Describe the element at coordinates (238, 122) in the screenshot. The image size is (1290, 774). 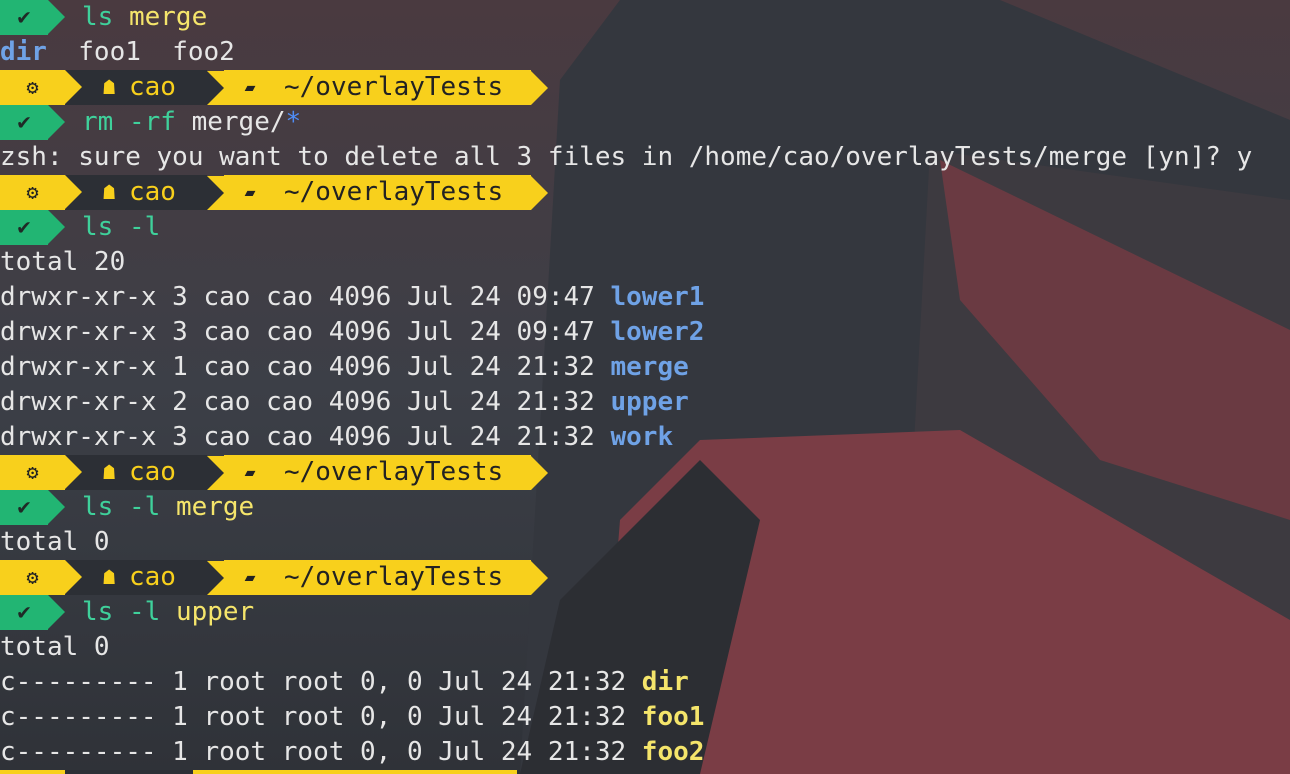
I see `command-arg: merge/` at that location.